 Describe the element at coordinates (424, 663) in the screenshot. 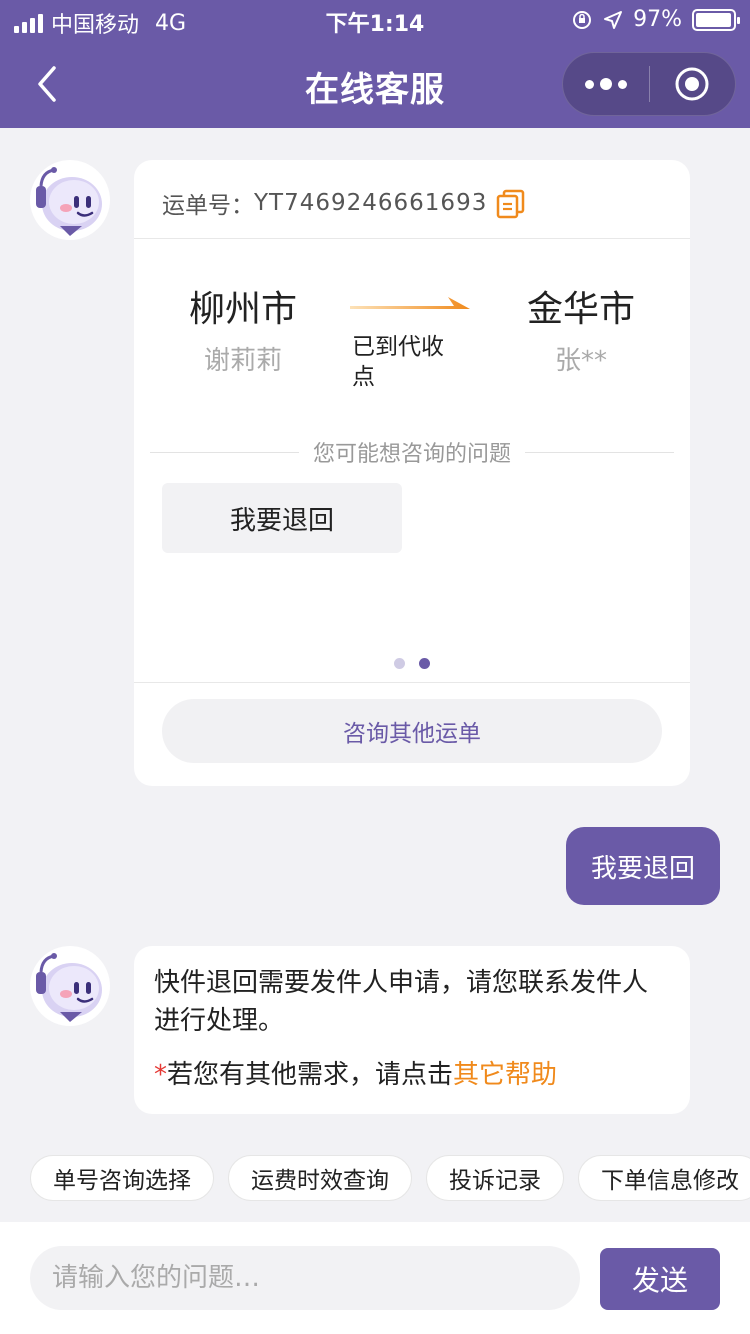

I see `page-dot-active` at that location.